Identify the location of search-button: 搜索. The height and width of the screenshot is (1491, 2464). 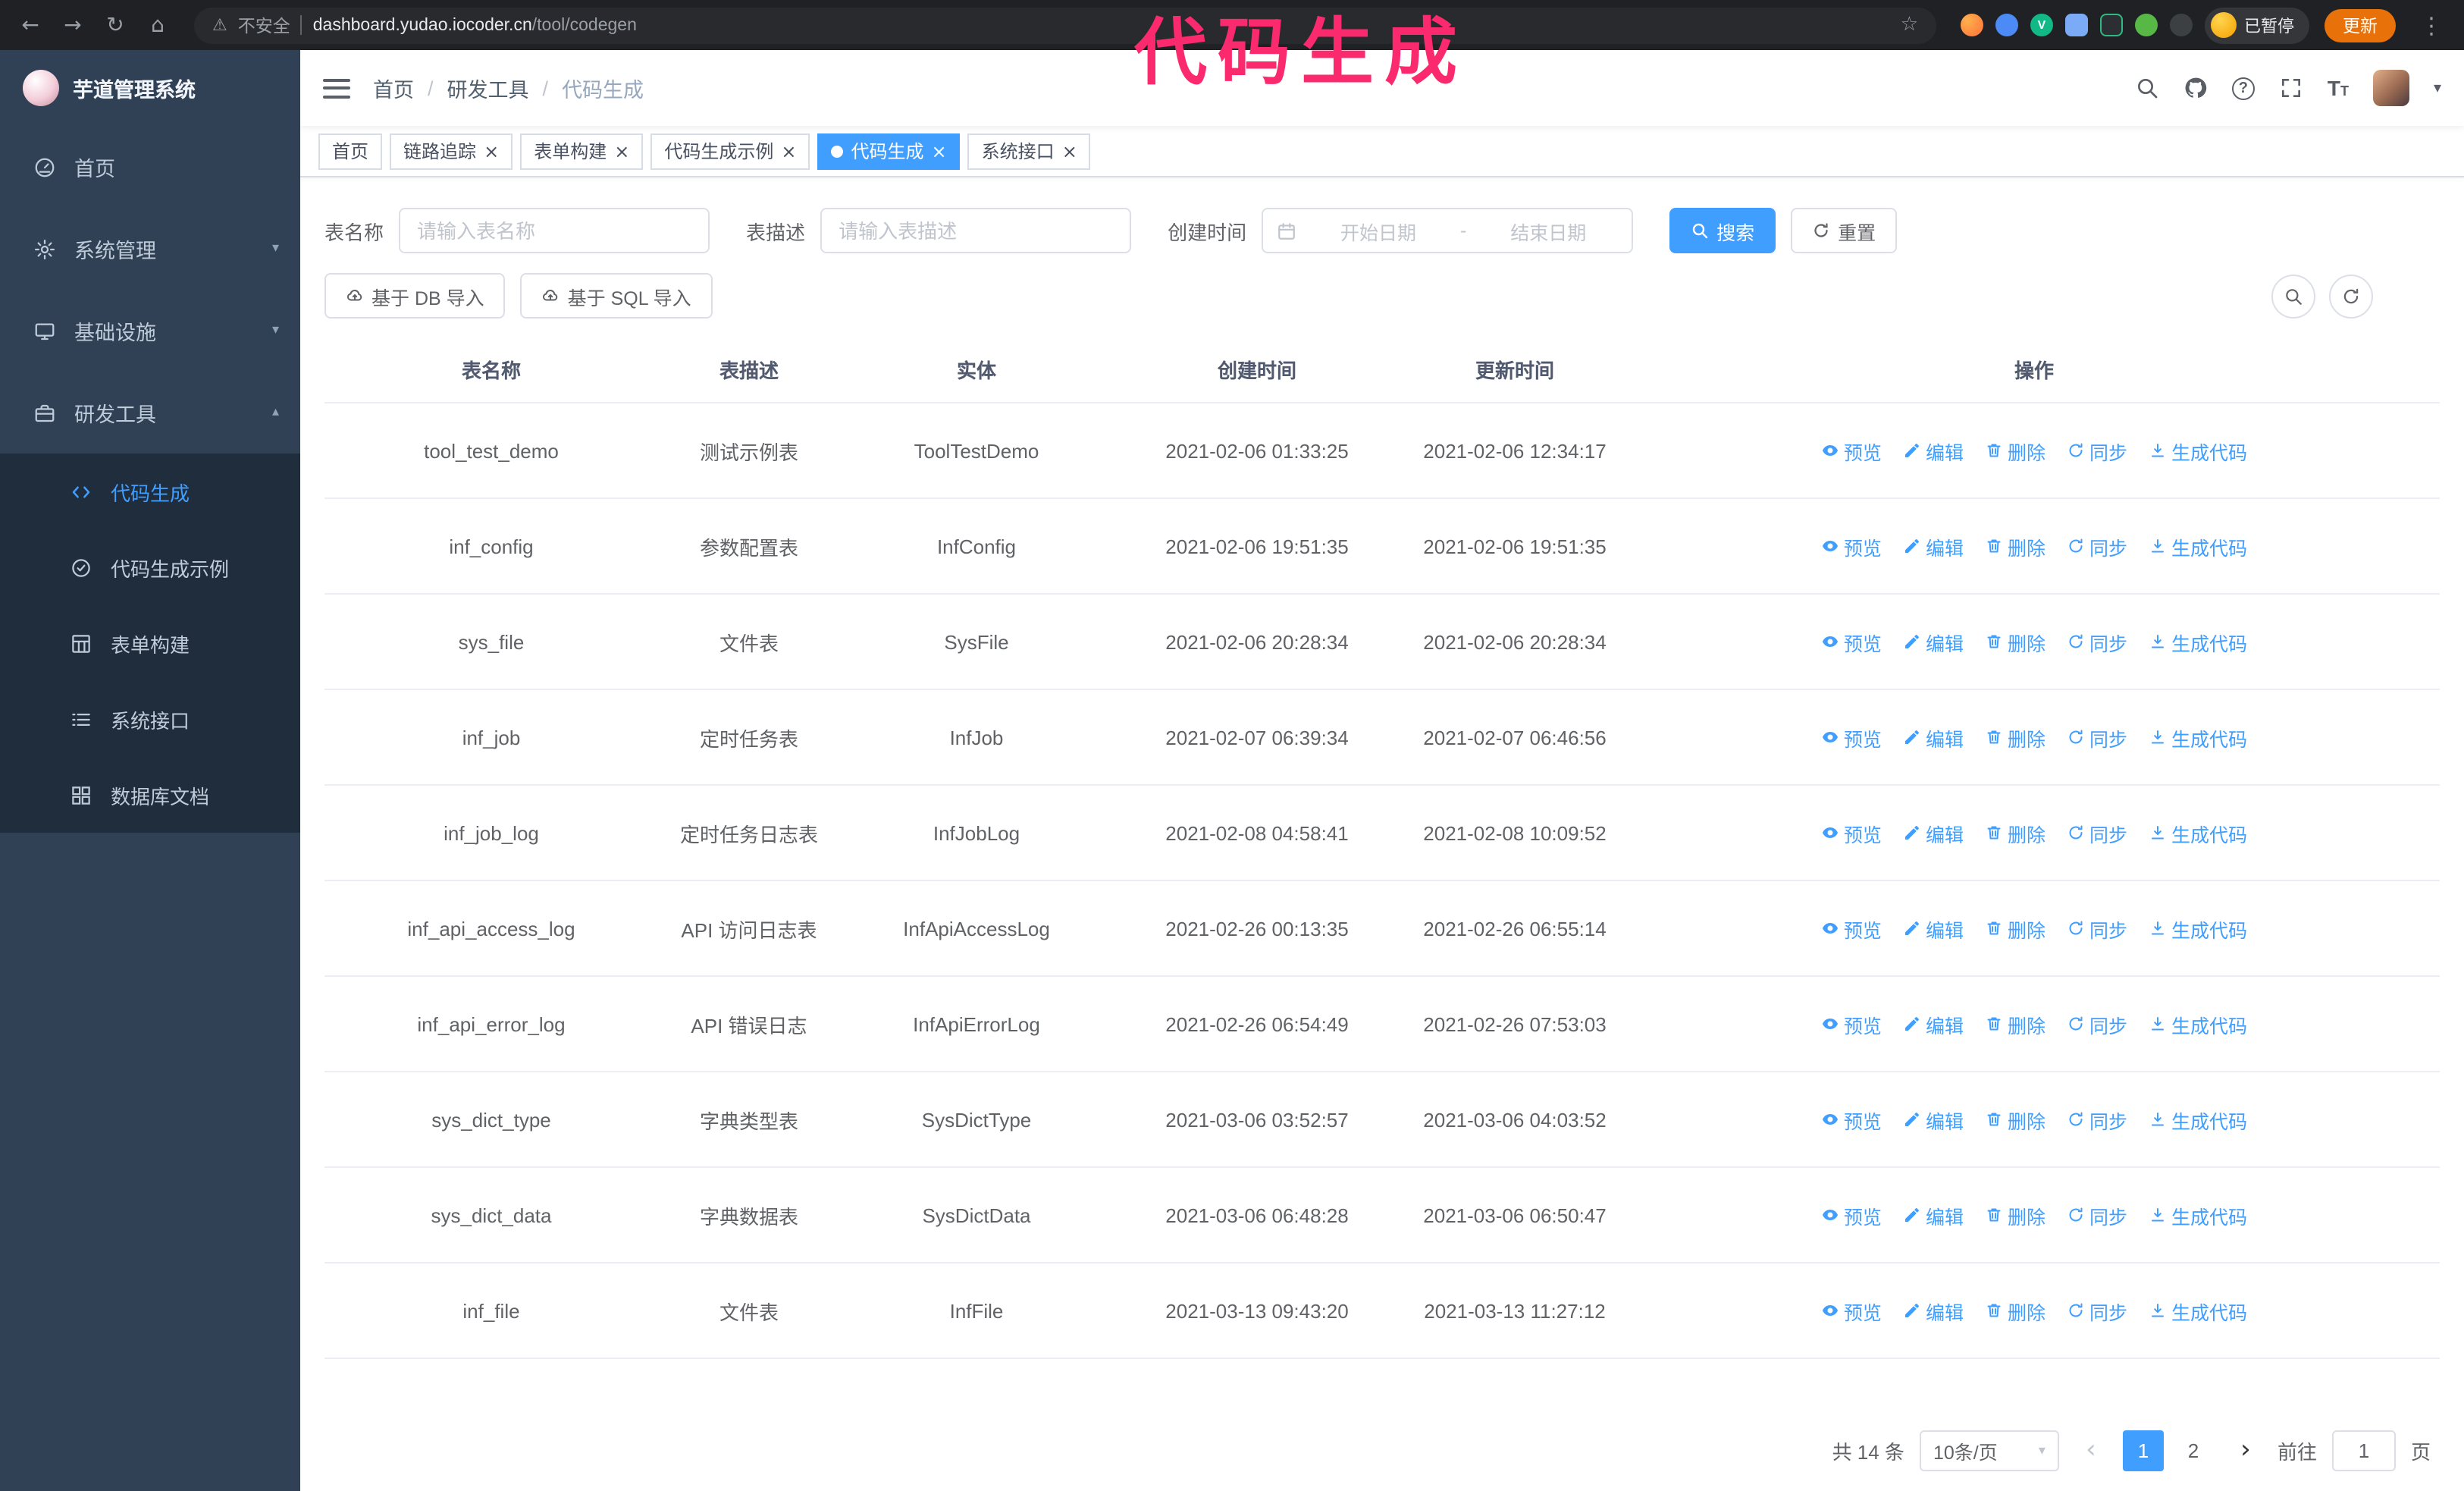
(1722, 230).